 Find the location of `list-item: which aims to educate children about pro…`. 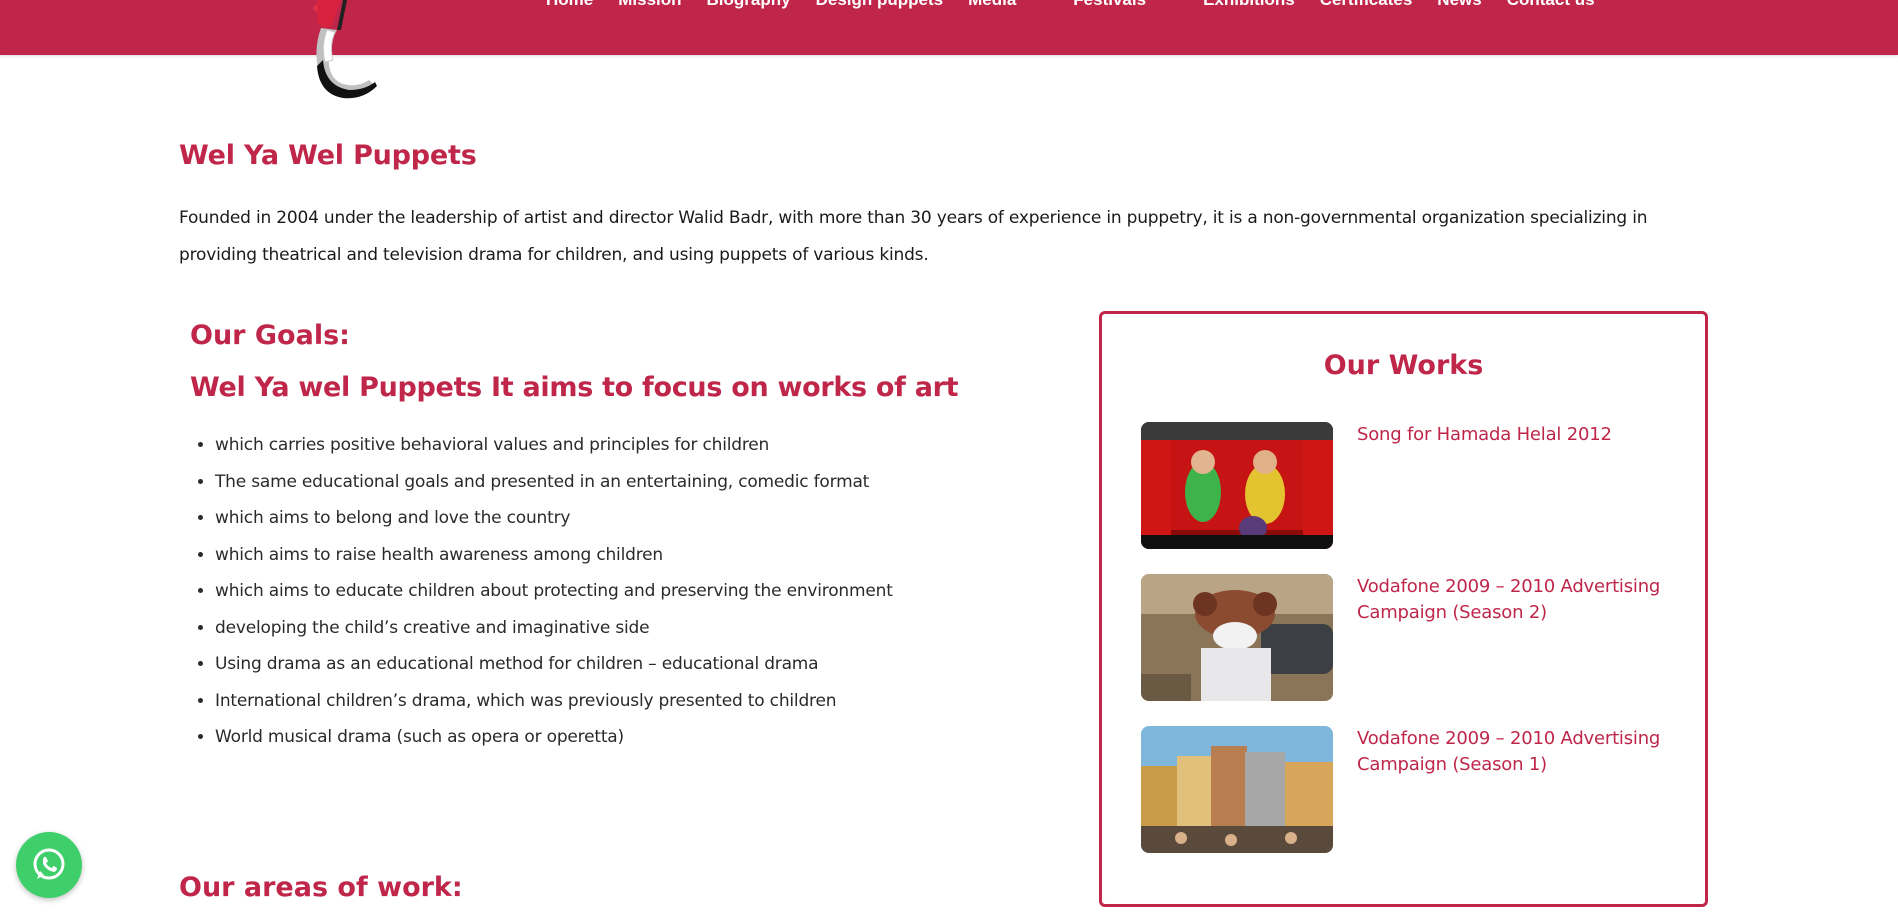

list-item: which aims to educate children about pro… is located at coordinates (625, 591).